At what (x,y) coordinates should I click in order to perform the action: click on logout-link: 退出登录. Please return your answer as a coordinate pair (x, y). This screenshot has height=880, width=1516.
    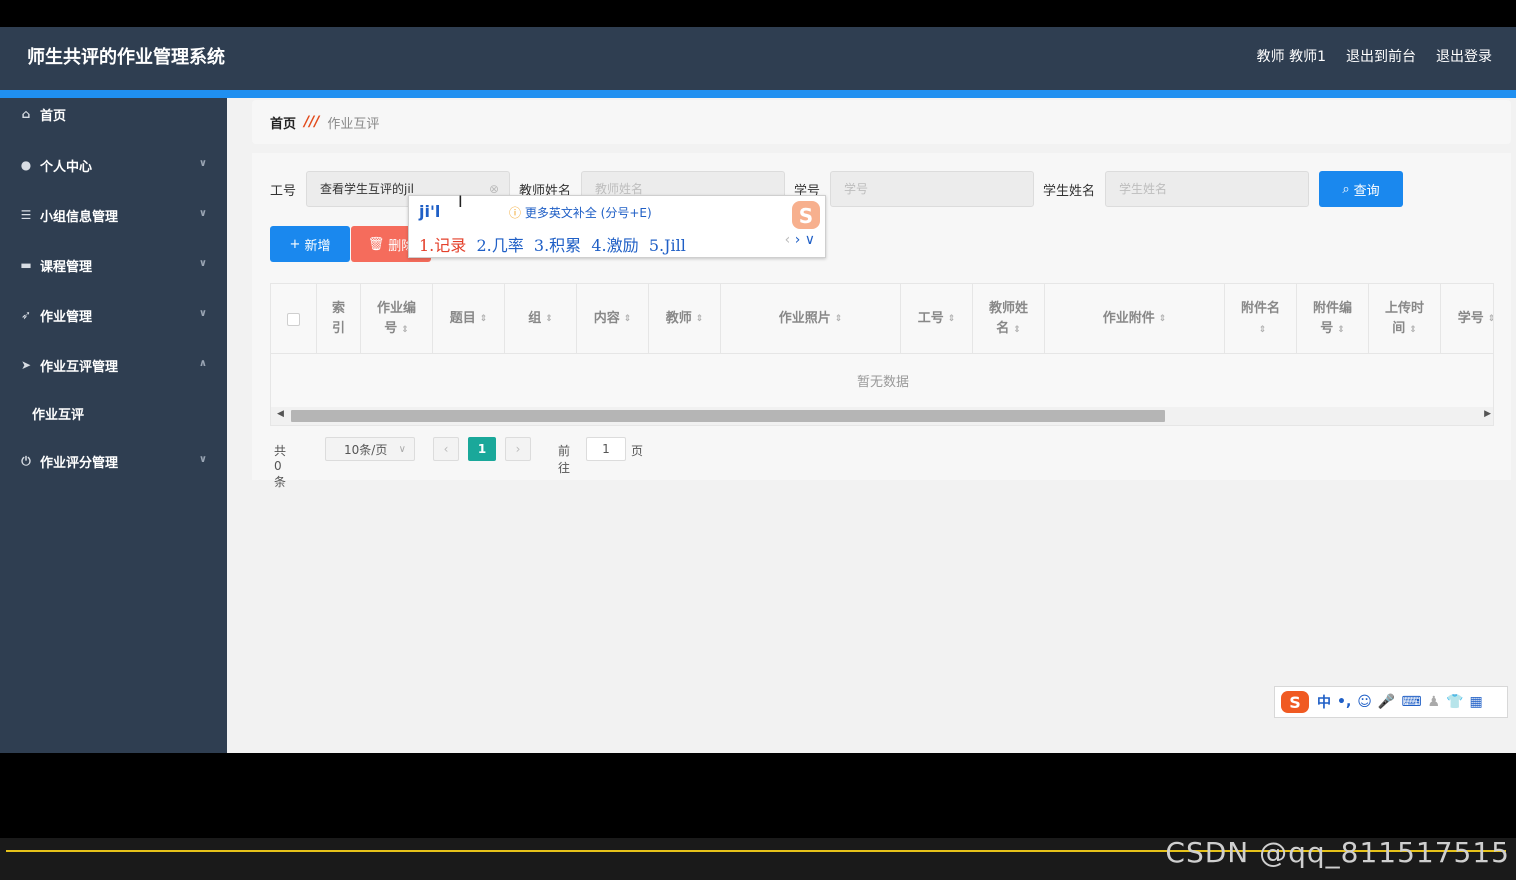
    Looking at the image, I should click on (1464, 56).